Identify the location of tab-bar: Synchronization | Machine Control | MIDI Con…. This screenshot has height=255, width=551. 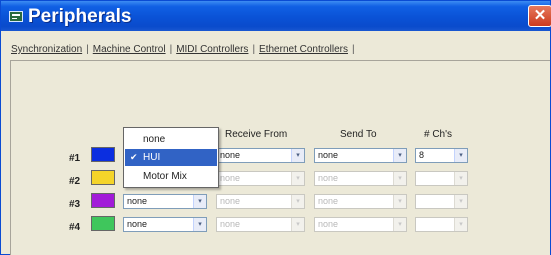
(185, 52).